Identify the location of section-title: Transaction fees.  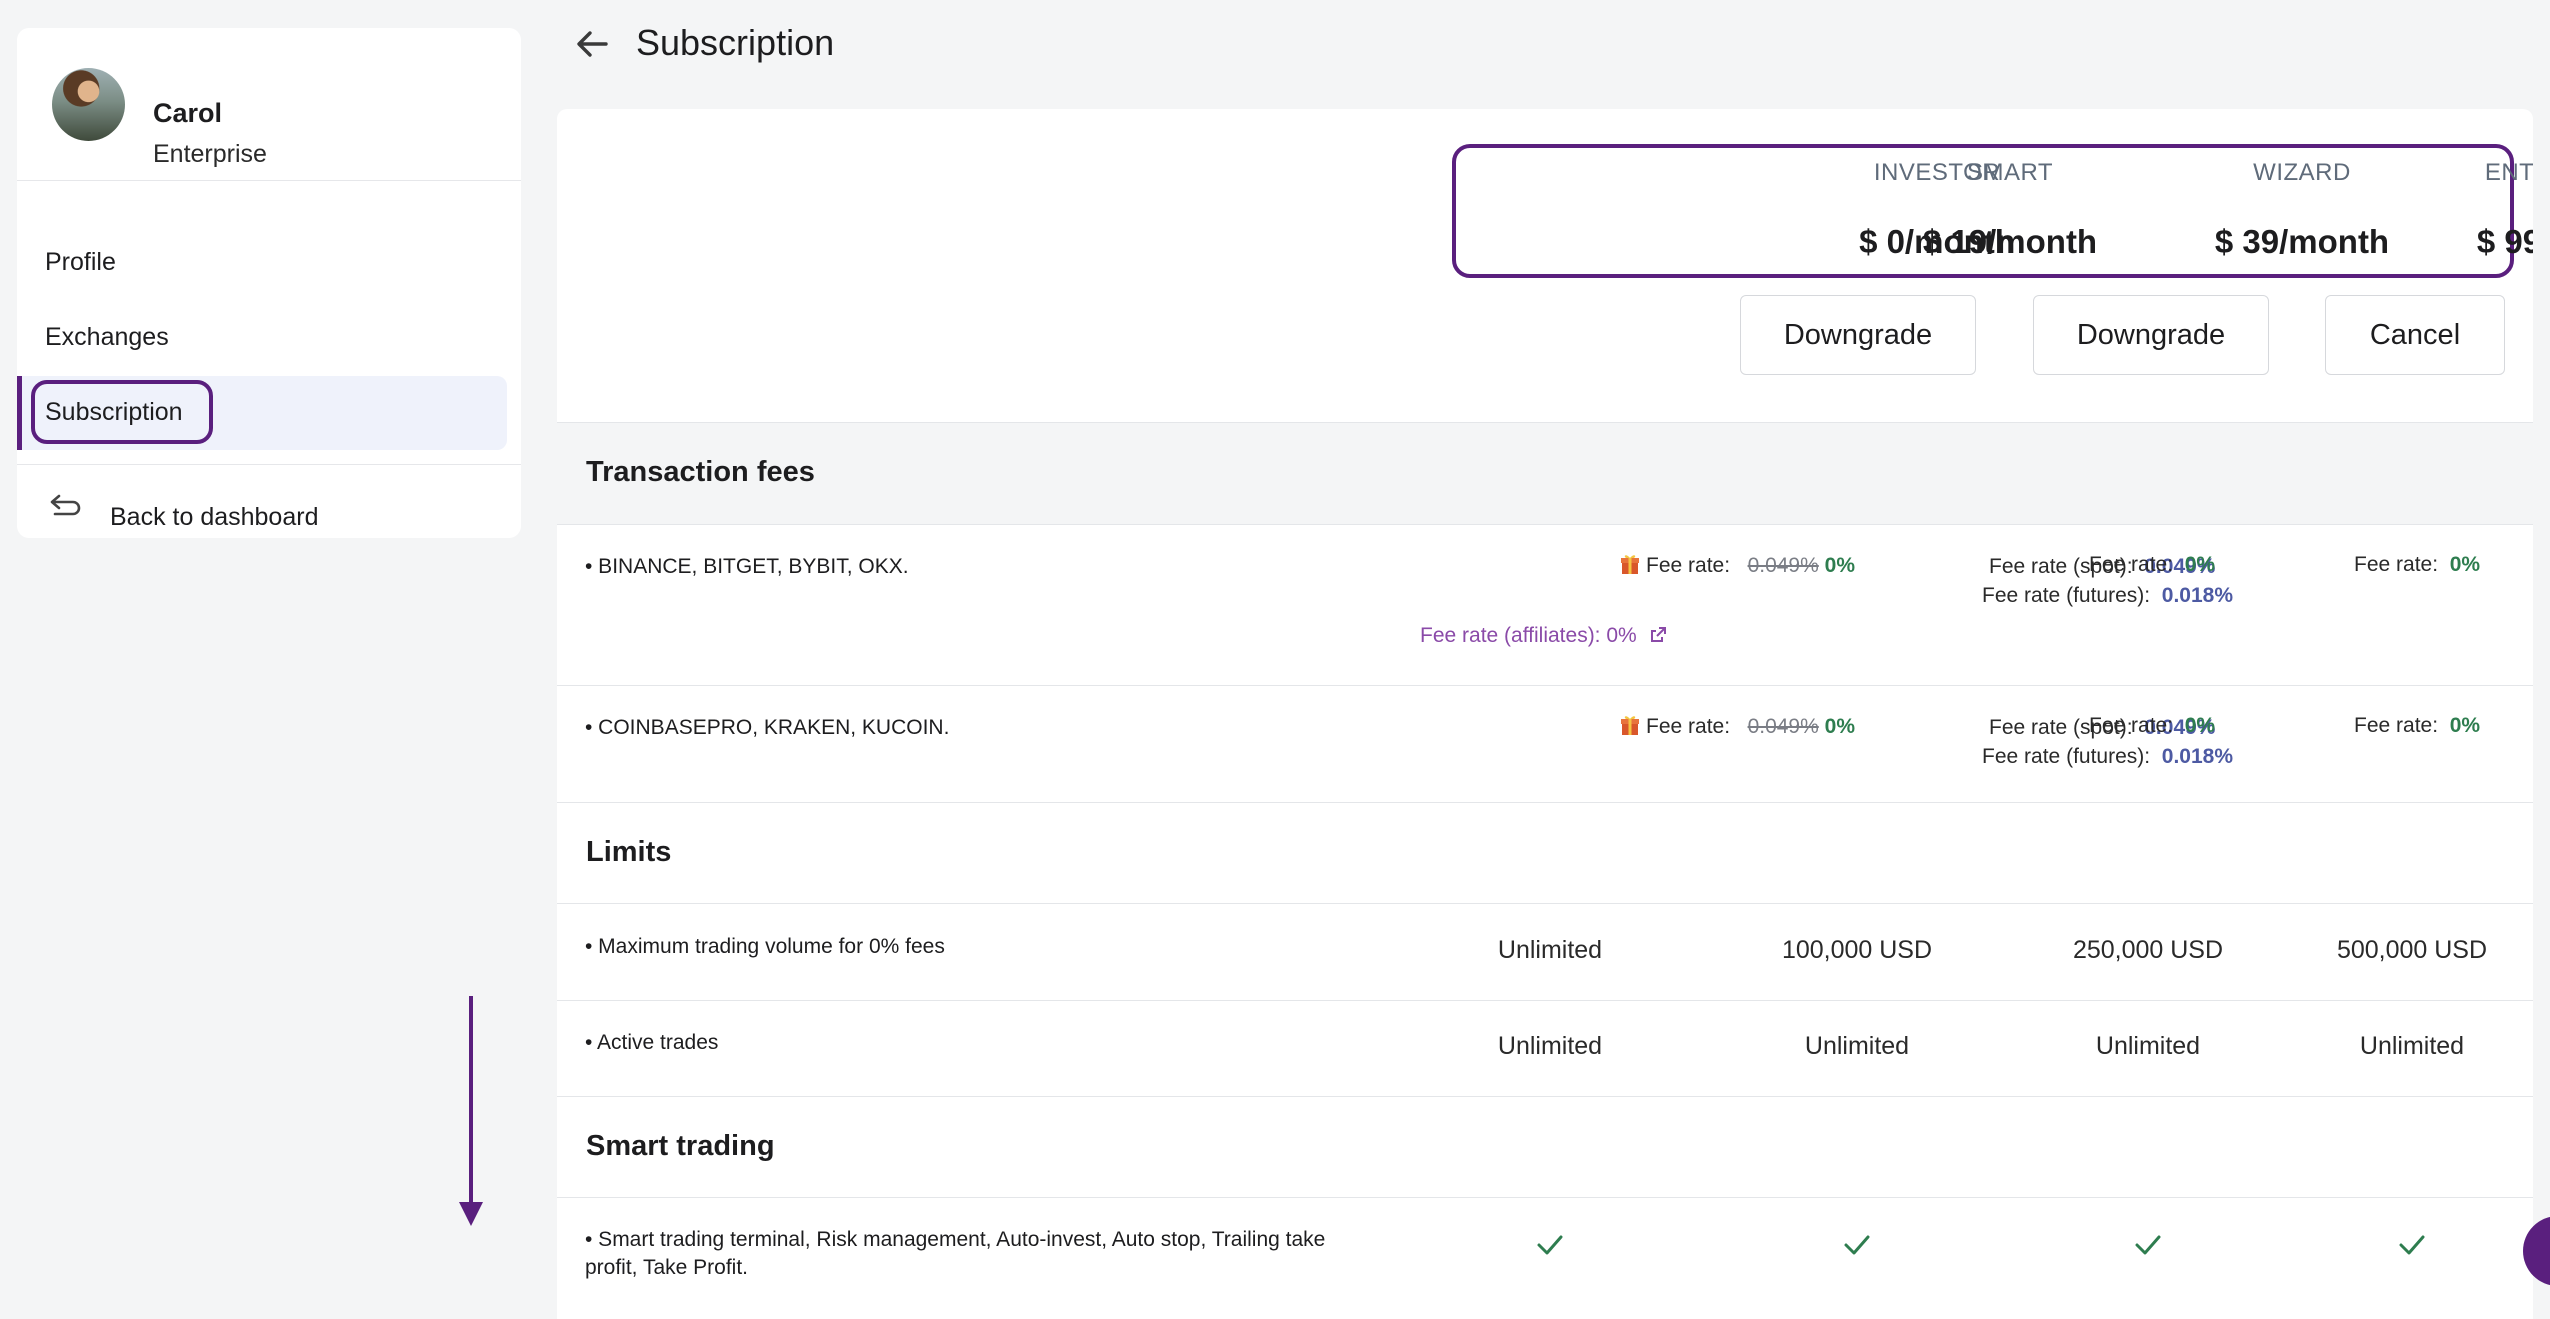
(700, 472).